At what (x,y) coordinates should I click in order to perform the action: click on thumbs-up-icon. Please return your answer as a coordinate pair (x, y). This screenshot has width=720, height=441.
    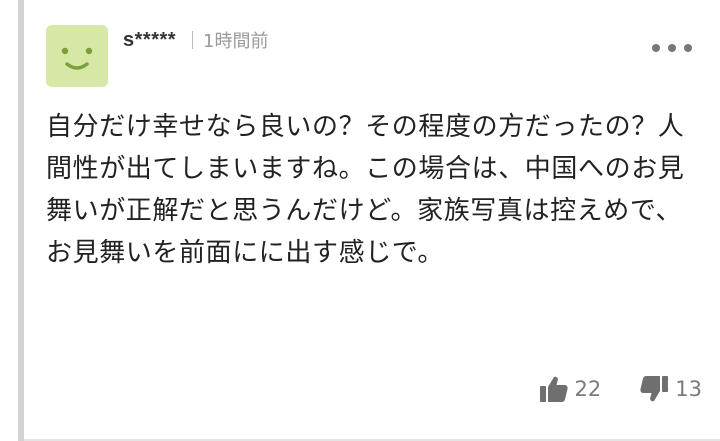
    Looking at the image, I should click on (553, 389).